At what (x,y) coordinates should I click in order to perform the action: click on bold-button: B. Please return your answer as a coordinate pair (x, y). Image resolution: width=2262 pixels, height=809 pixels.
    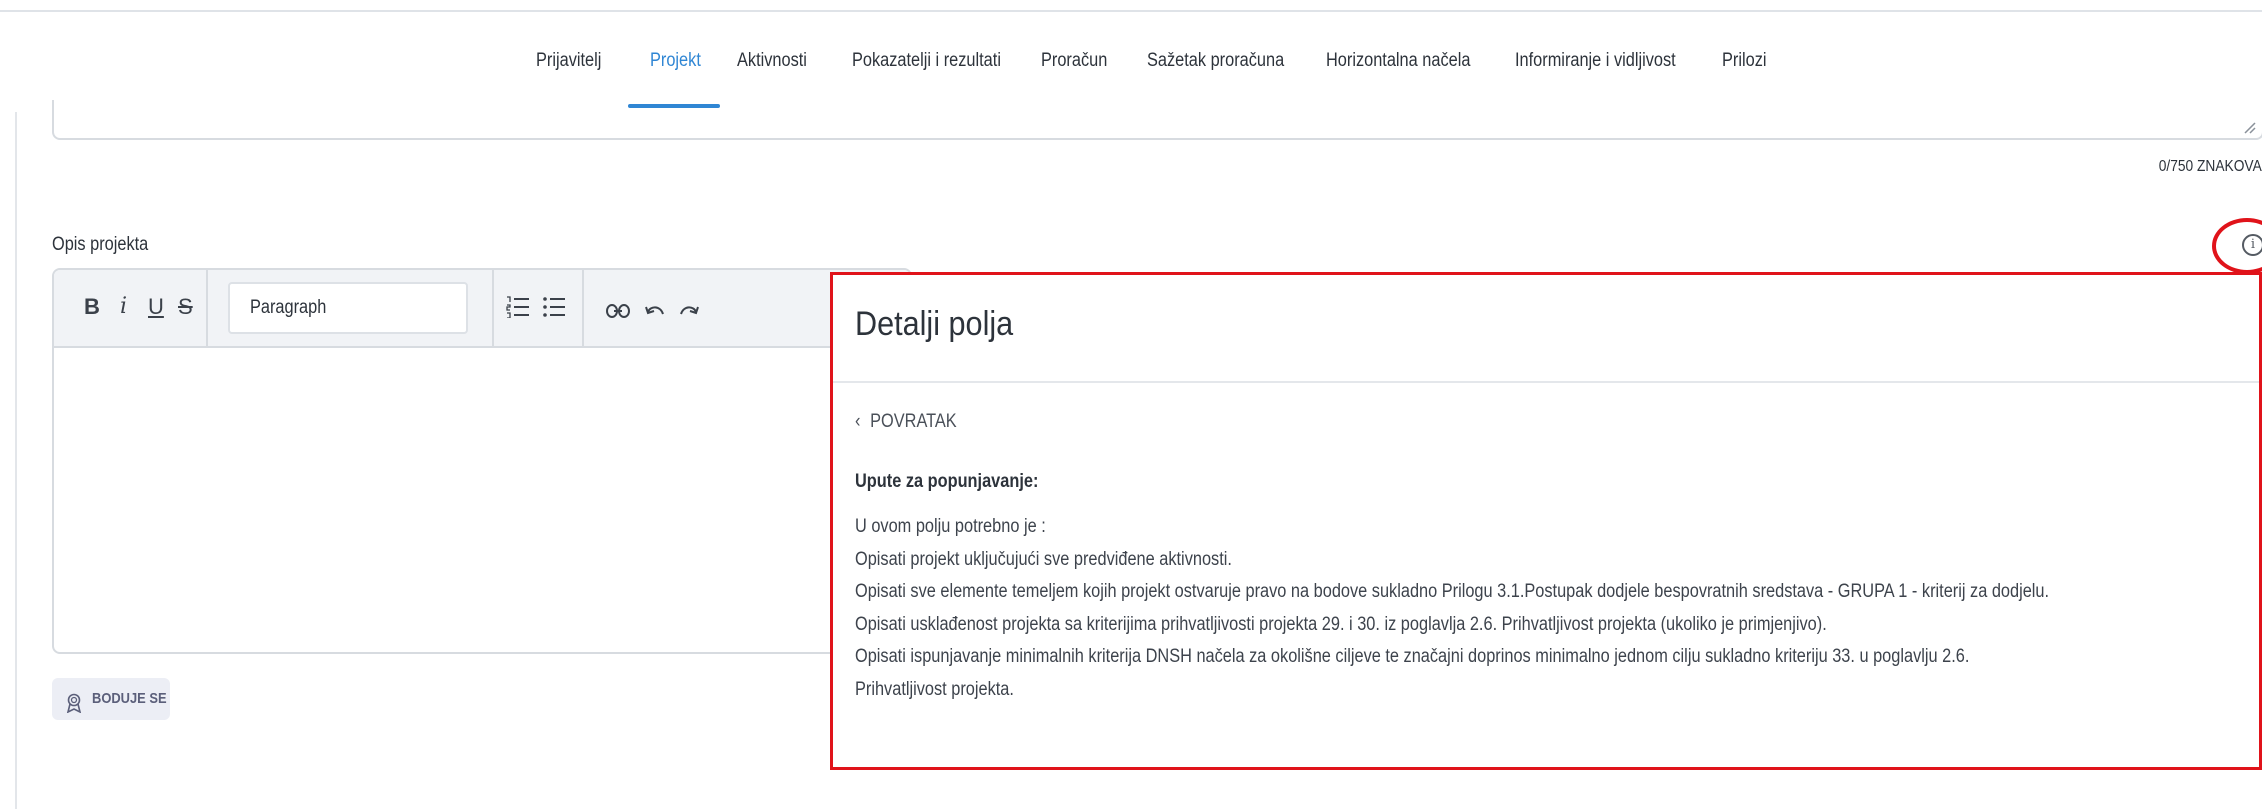
    Looking at the image, I should click on (92, 307).